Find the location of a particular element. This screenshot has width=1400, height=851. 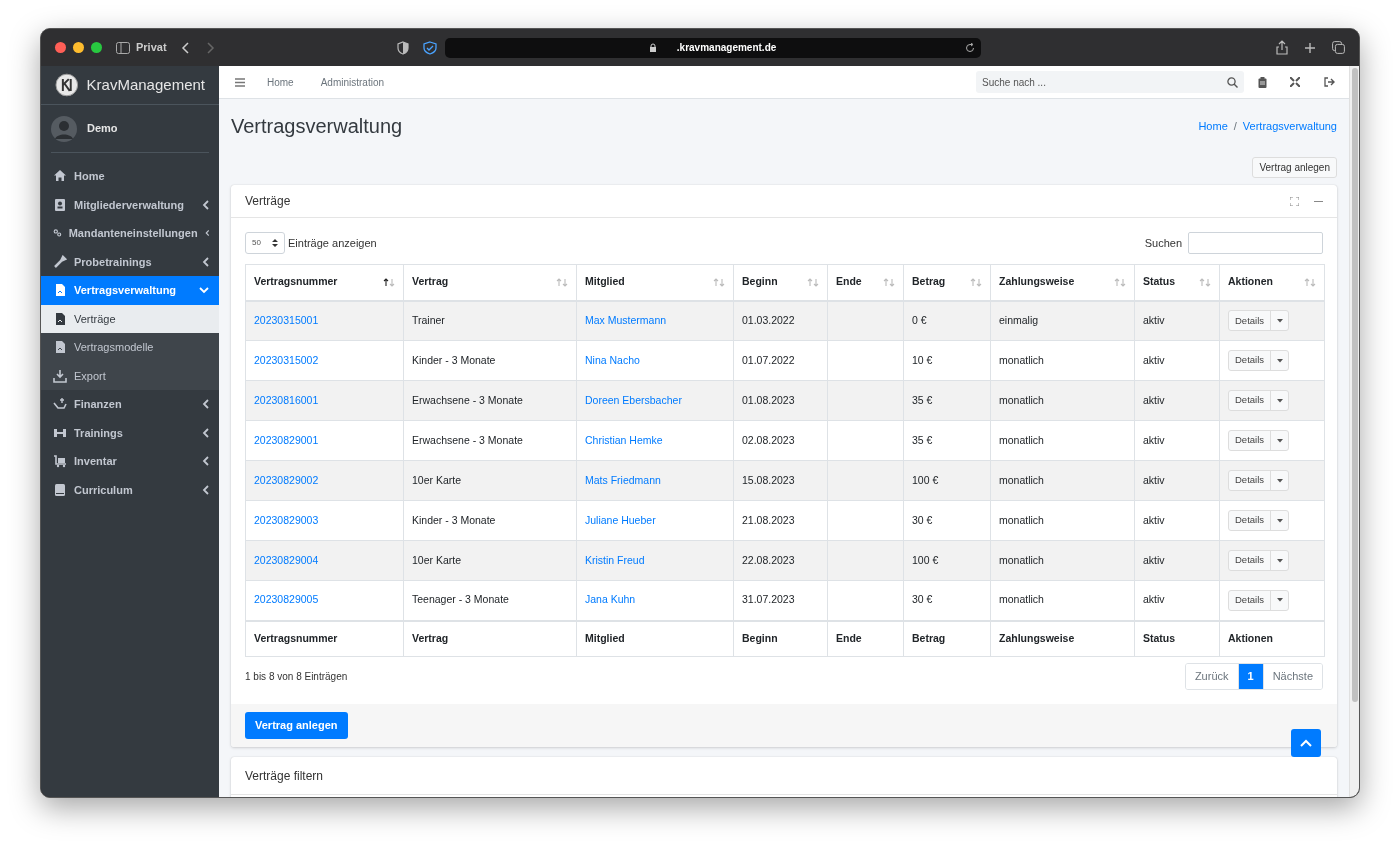

zoom-button is located at coordinates (96, 47).